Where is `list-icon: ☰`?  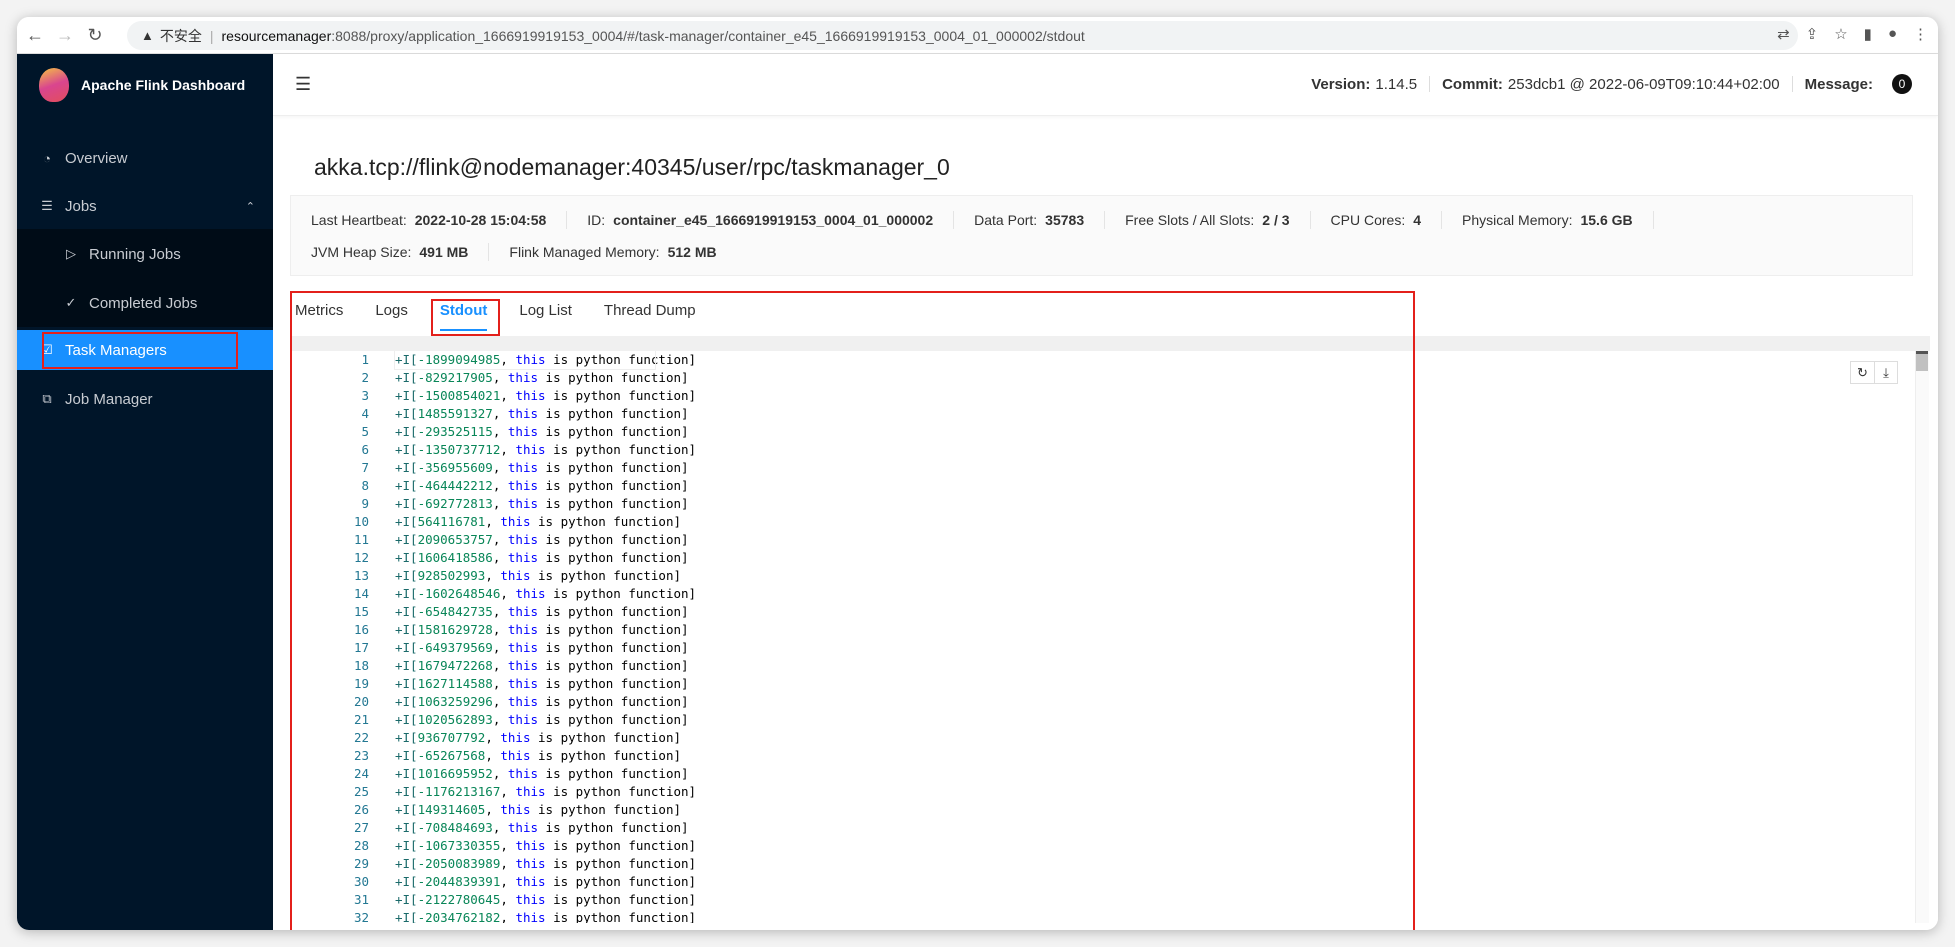
list-icon: ☰ is located at coordinates (47, 205).